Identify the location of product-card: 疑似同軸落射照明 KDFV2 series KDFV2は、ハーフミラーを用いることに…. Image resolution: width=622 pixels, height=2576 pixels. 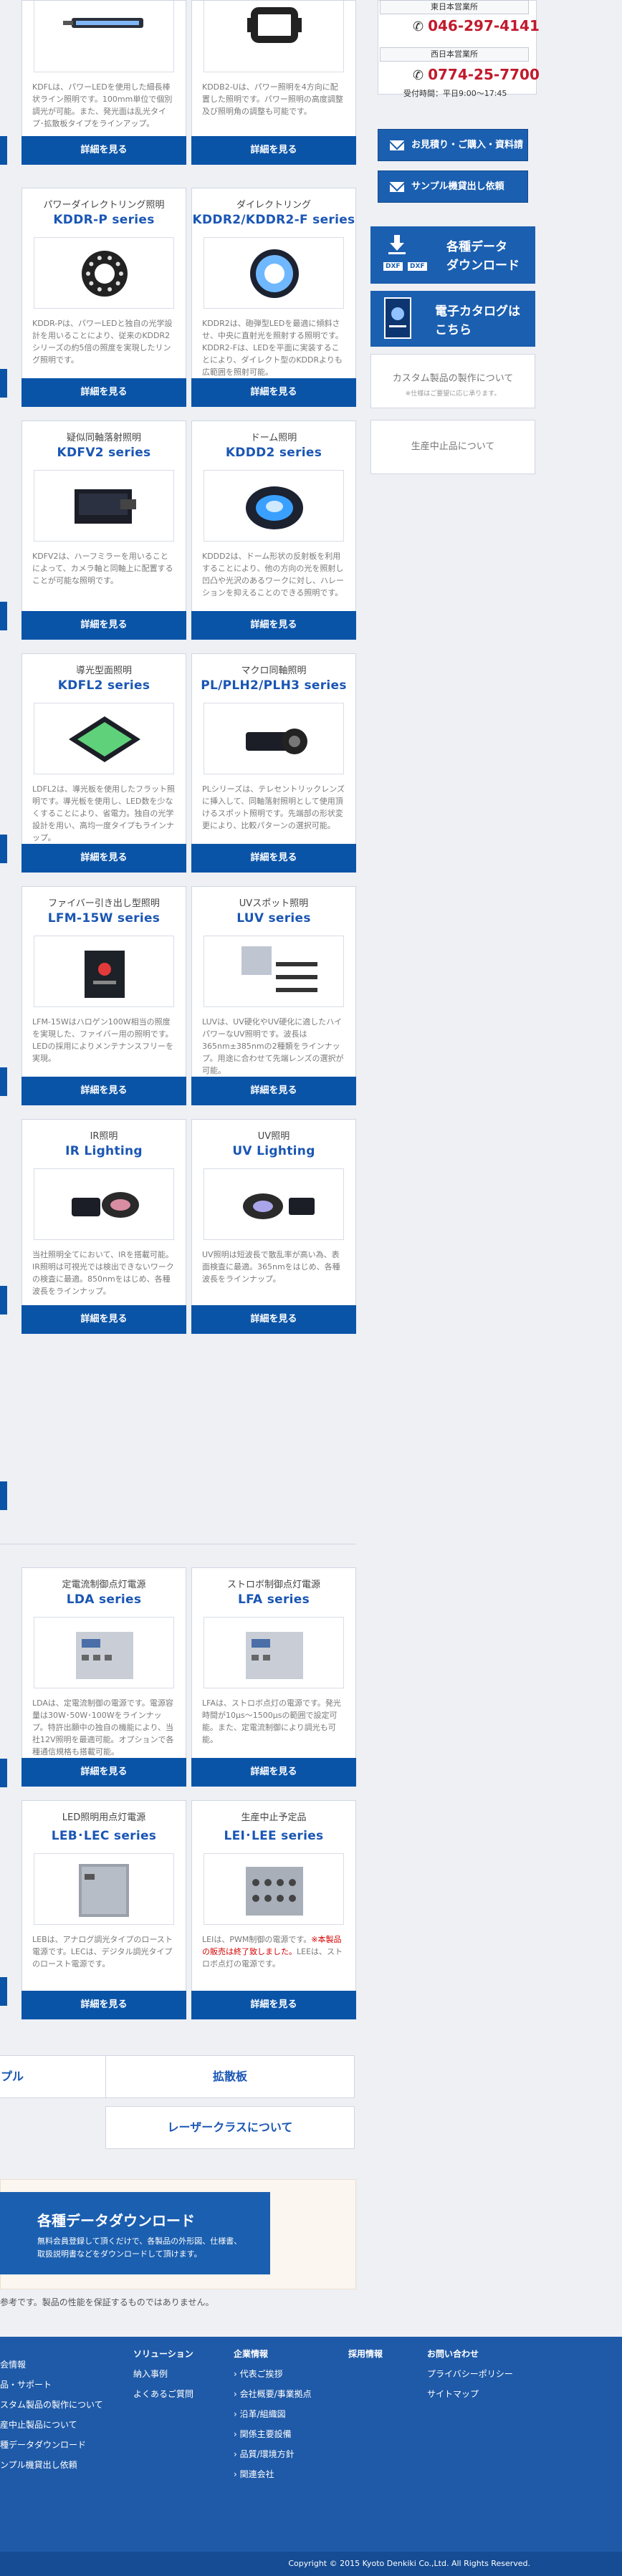
(103, 530).